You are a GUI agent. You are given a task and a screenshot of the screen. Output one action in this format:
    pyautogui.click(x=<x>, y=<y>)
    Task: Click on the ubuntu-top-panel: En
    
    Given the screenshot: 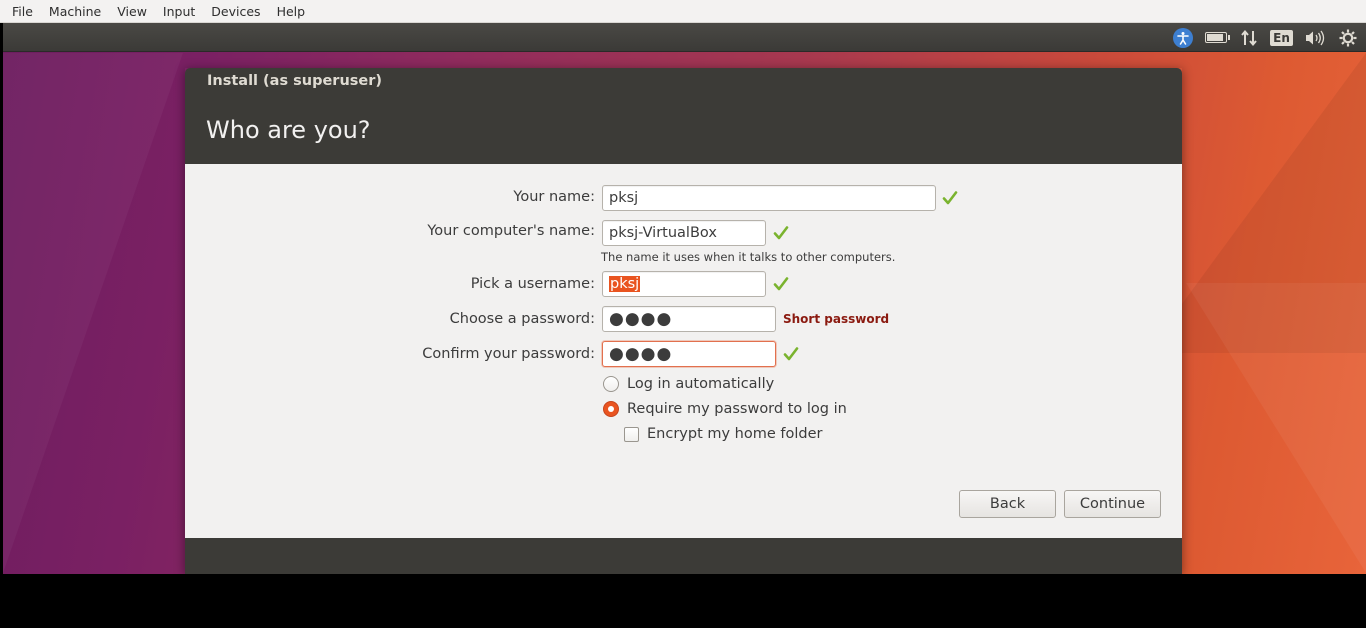 What is the action you would take?
    pyautogui.click(x=684, y=37)
    